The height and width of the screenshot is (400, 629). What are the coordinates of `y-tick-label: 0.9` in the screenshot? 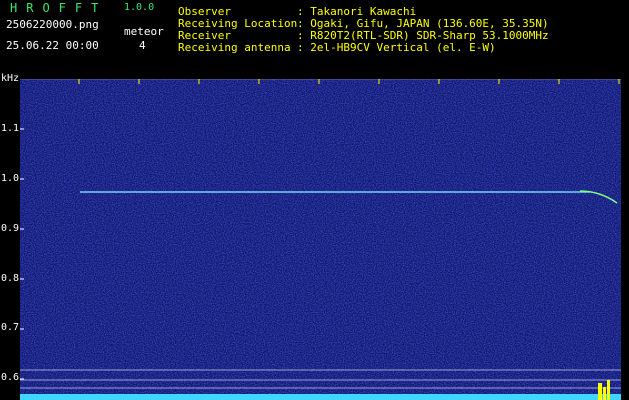 It's located at (10, 228).